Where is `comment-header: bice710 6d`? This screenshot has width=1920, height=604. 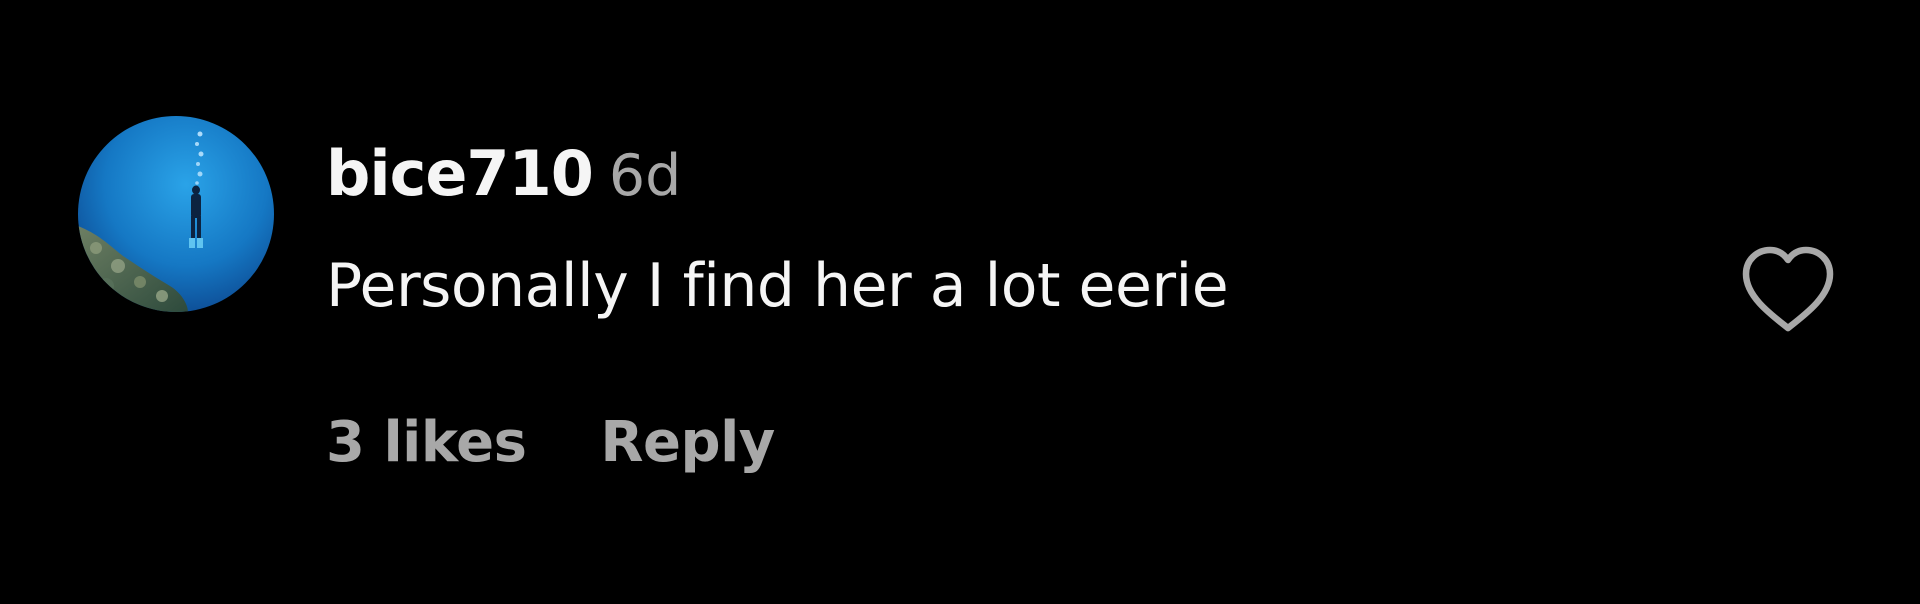 comment-header: bice710 6d is located at coordinates (503, 174).